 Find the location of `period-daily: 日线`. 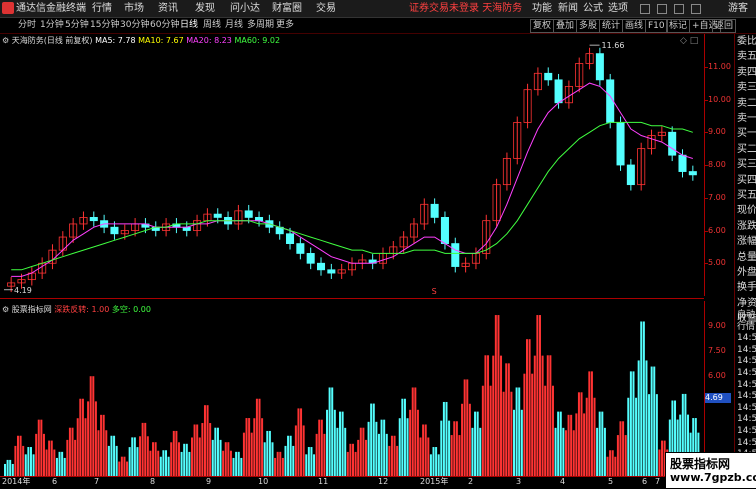

period-daily: 日线 is located at coordinates (189, 25).